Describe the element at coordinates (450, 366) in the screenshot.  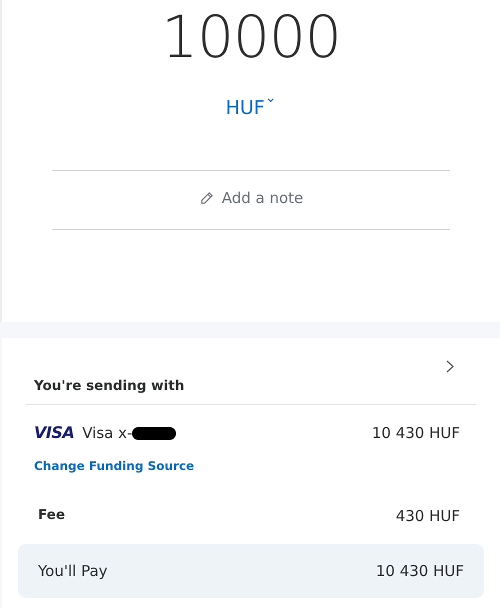
I see `chevron-right-icon` at that location.